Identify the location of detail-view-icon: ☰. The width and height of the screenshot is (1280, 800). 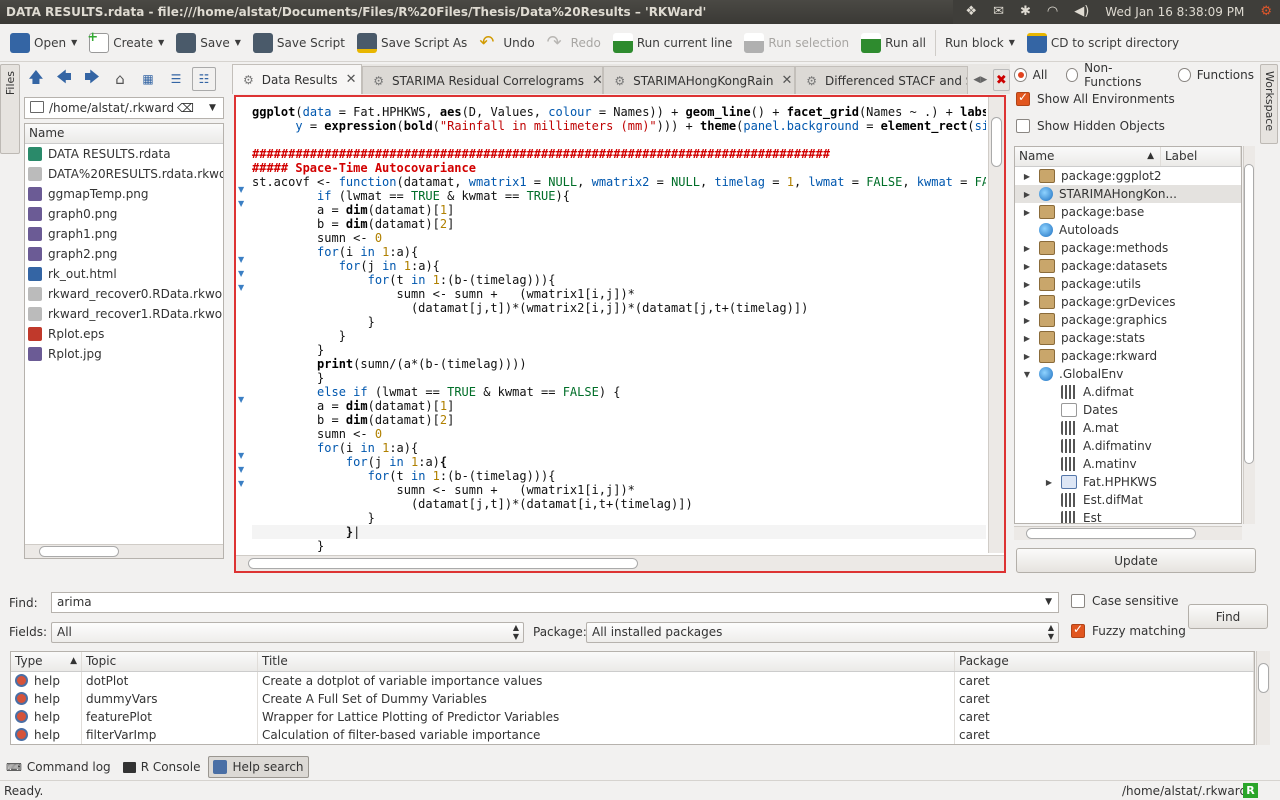
(176, 79).